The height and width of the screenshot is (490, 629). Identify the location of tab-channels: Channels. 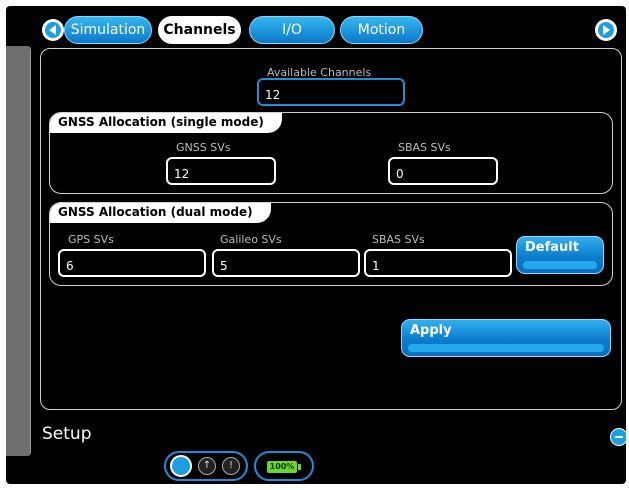
(199, 30).